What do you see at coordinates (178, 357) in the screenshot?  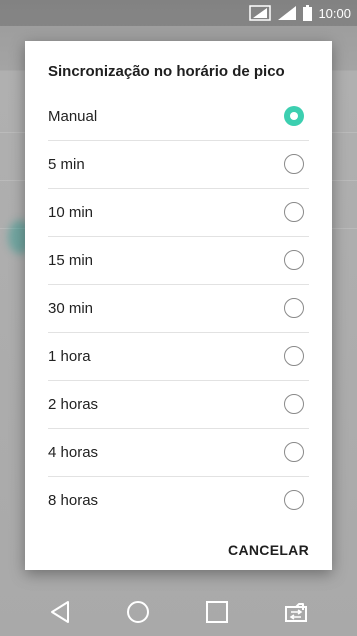 I see `option-1-hora: 1 hora` at bounding box center [178, 357].